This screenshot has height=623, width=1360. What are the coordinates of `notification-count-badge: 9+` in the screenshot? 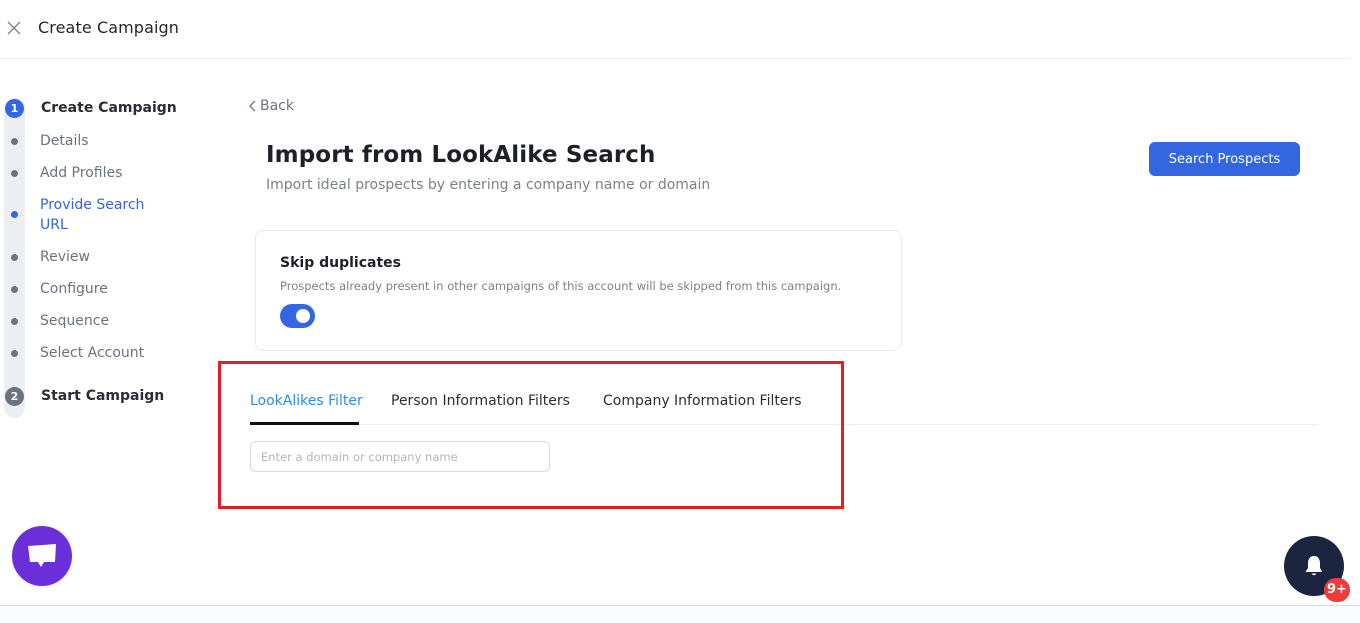 It's located at (1337, 590).